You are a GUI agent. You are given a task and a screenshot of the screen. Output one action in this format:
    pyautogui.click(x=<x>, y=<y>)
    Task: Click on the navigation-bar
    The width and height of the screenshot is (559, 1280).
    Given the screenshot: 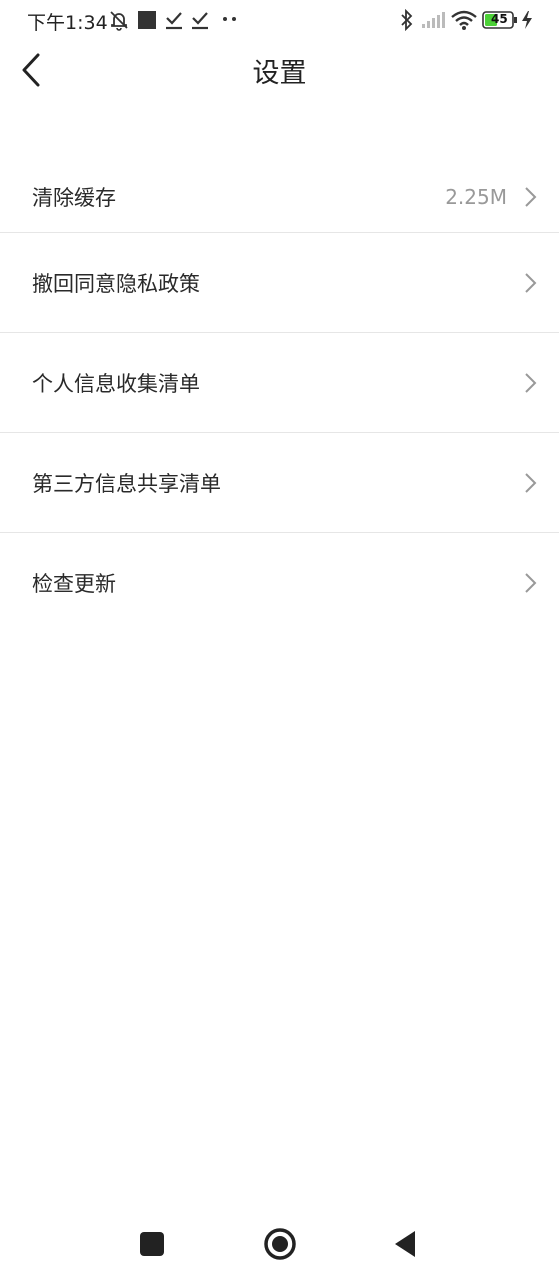 What is the action you would take?
    pyautogui.click(x=279, y=1245)
    